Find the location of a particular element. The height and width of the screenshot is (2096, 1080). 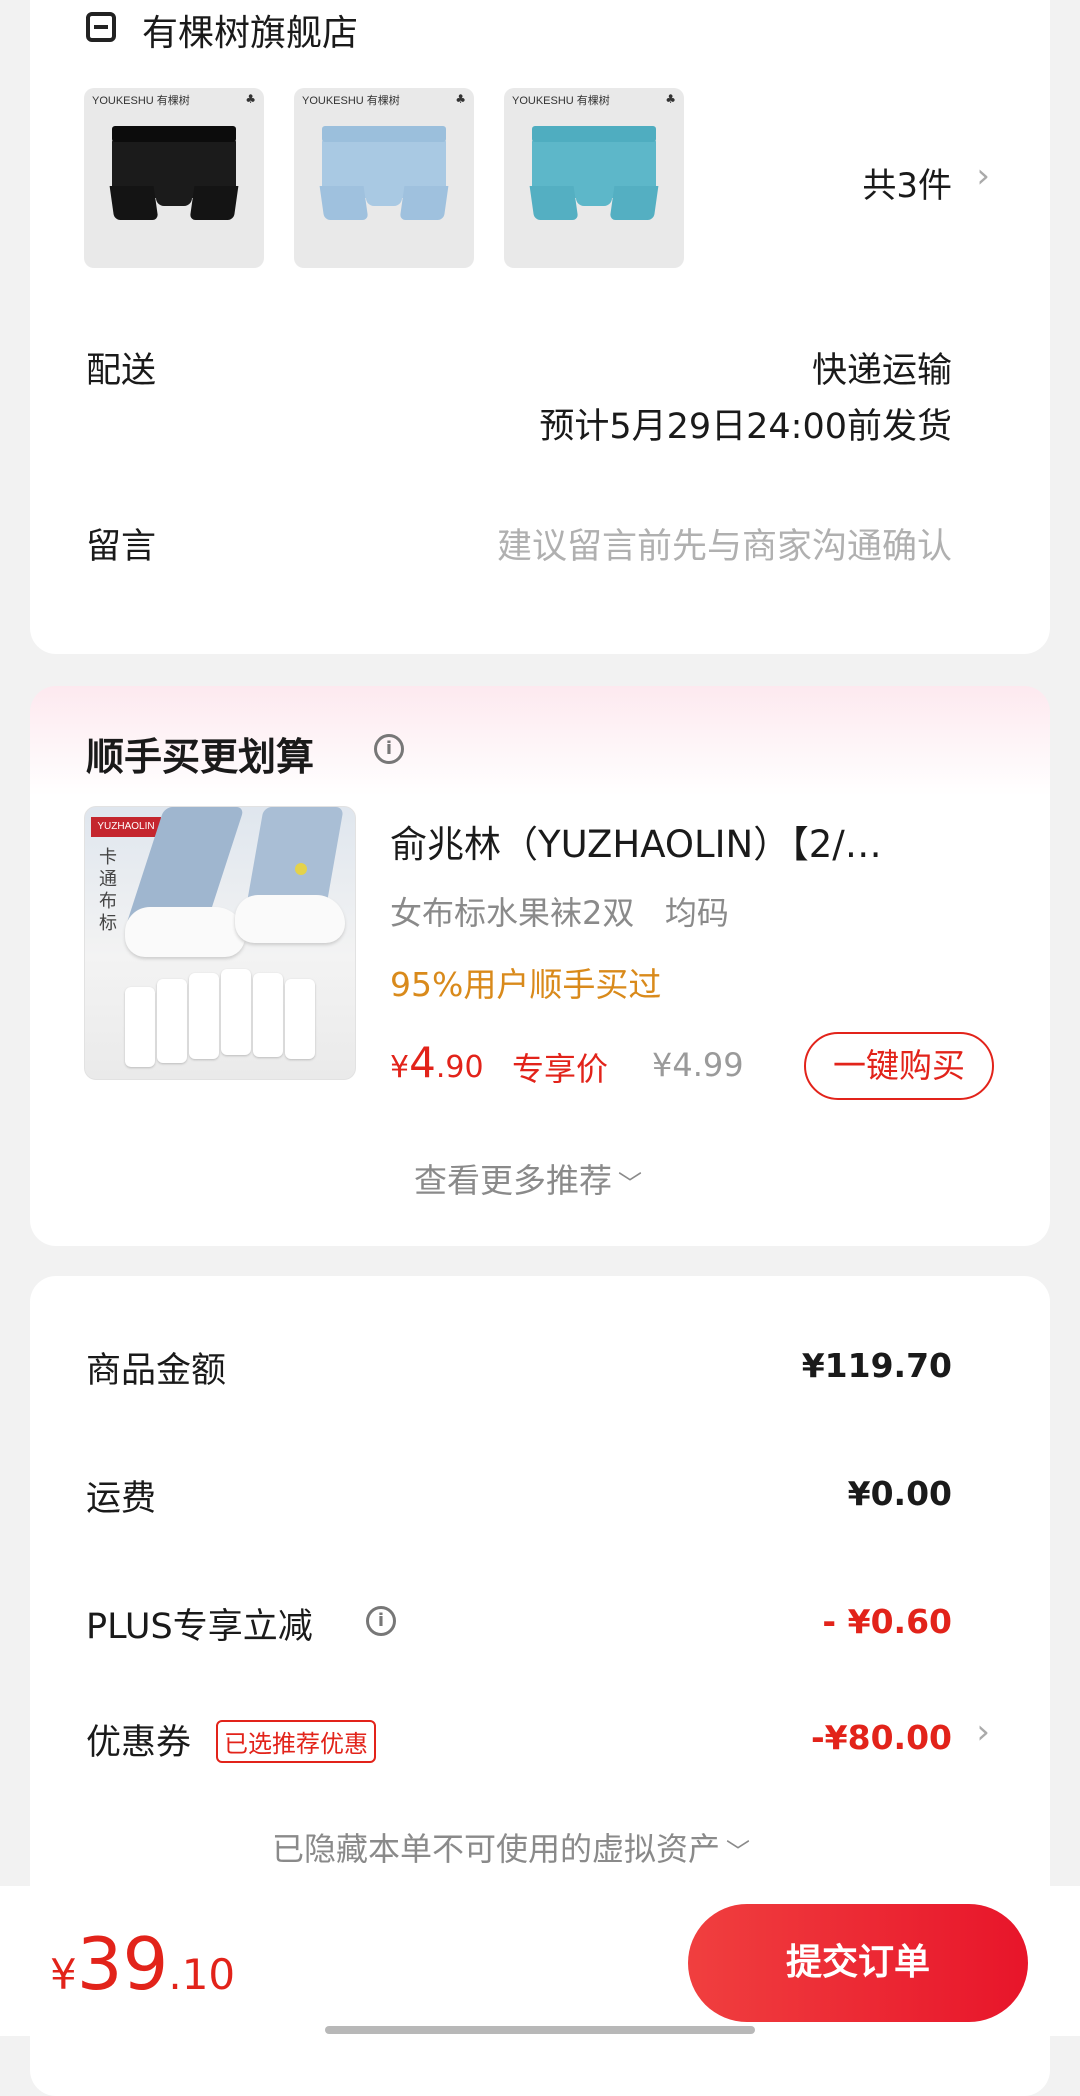

item-count: 共3件 is located at coordinates (907, 182).